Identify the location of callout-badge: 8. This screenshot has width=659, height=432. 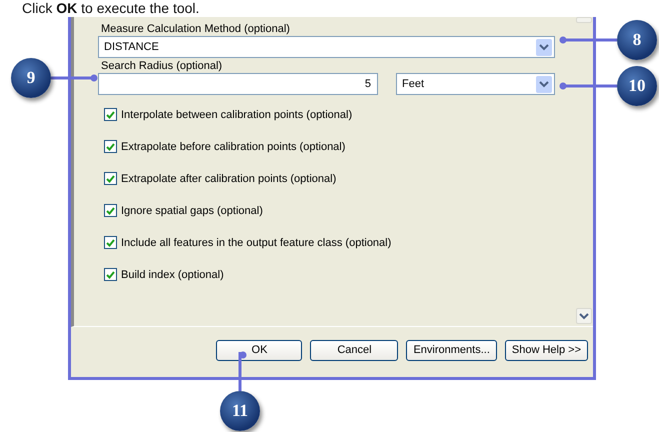
(637, 40).